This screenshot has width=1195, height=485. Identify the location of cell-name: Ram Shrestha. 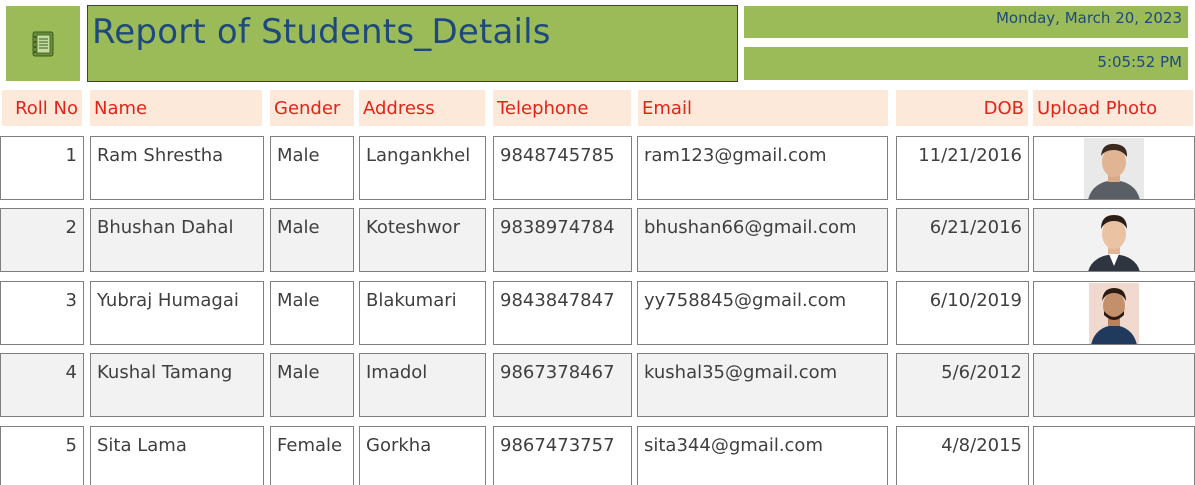
(177, 168).